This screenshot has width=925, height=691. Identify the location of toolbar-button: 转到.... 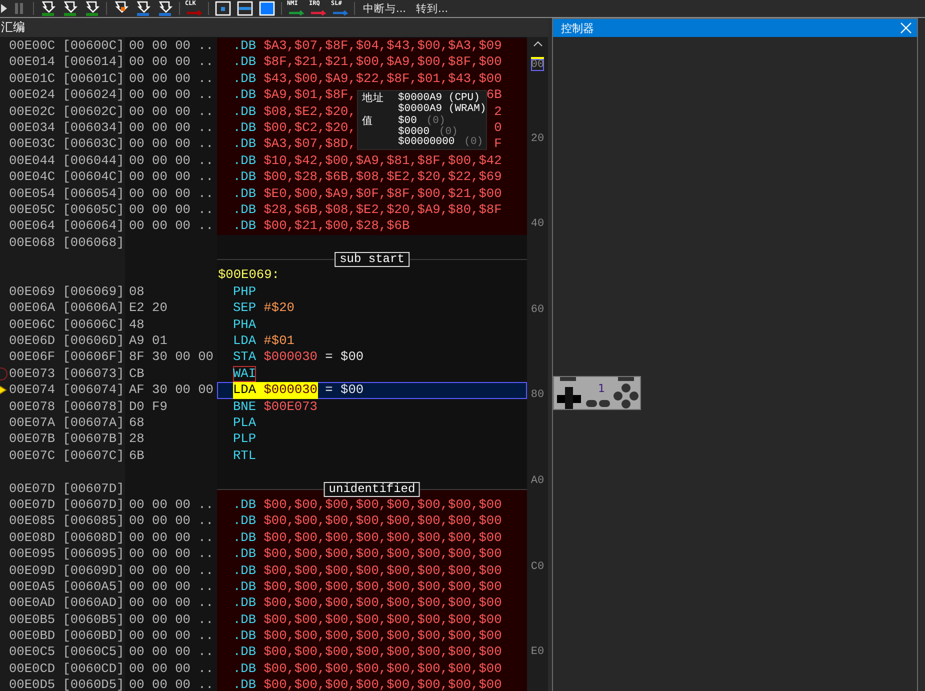
(432, 8).